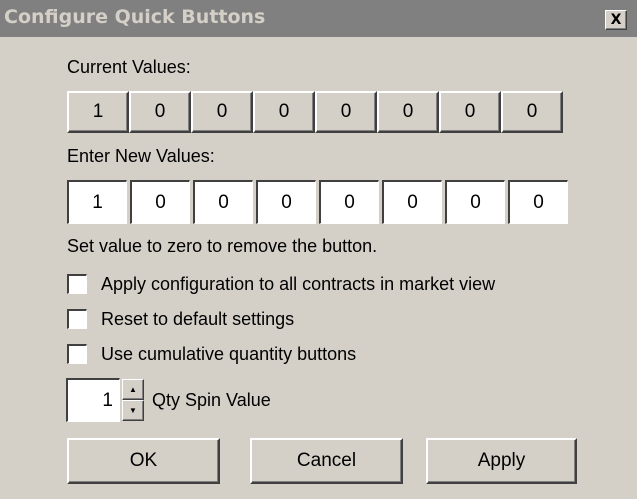 The height and width of the screenshot is (499, 637). Describe the element at coordinates (77, 354) in the screenshot. I see `cumulative-quantity-checkbox` at that location.